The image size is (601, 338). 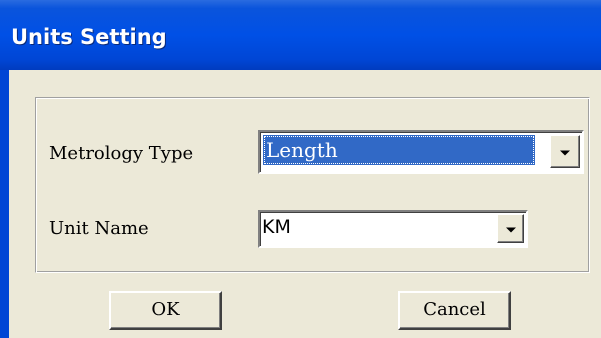 I want to click on unit-name-label: Unit Name, so click(x=99, y=228).